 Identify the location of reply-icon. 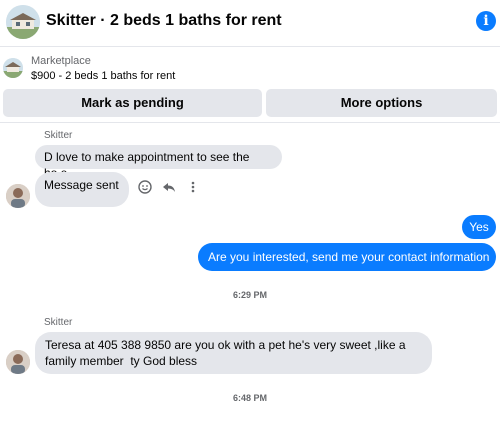
(169, 187).